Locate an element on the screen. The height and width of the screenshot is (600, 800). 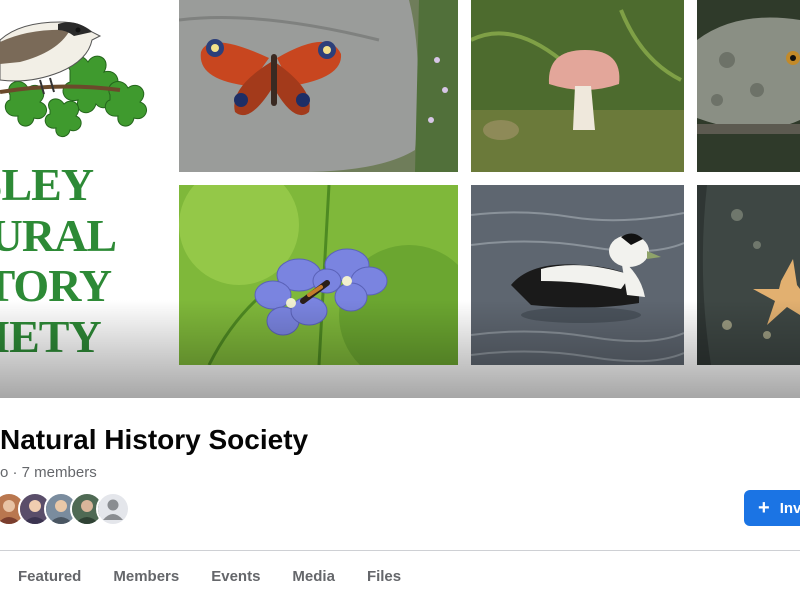
invite-button-label: Invi is located at coordinates (789, 508).